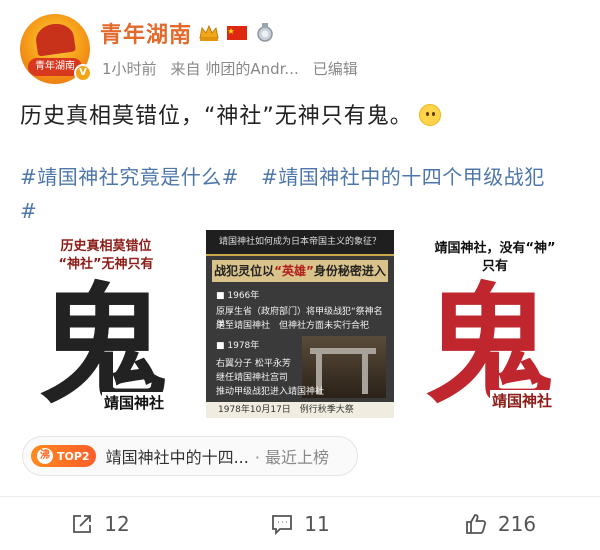 Image resolution: width=600 pixels, height=550 pixels. I want to click on edited-label: 已编辑, so click(335, 68).